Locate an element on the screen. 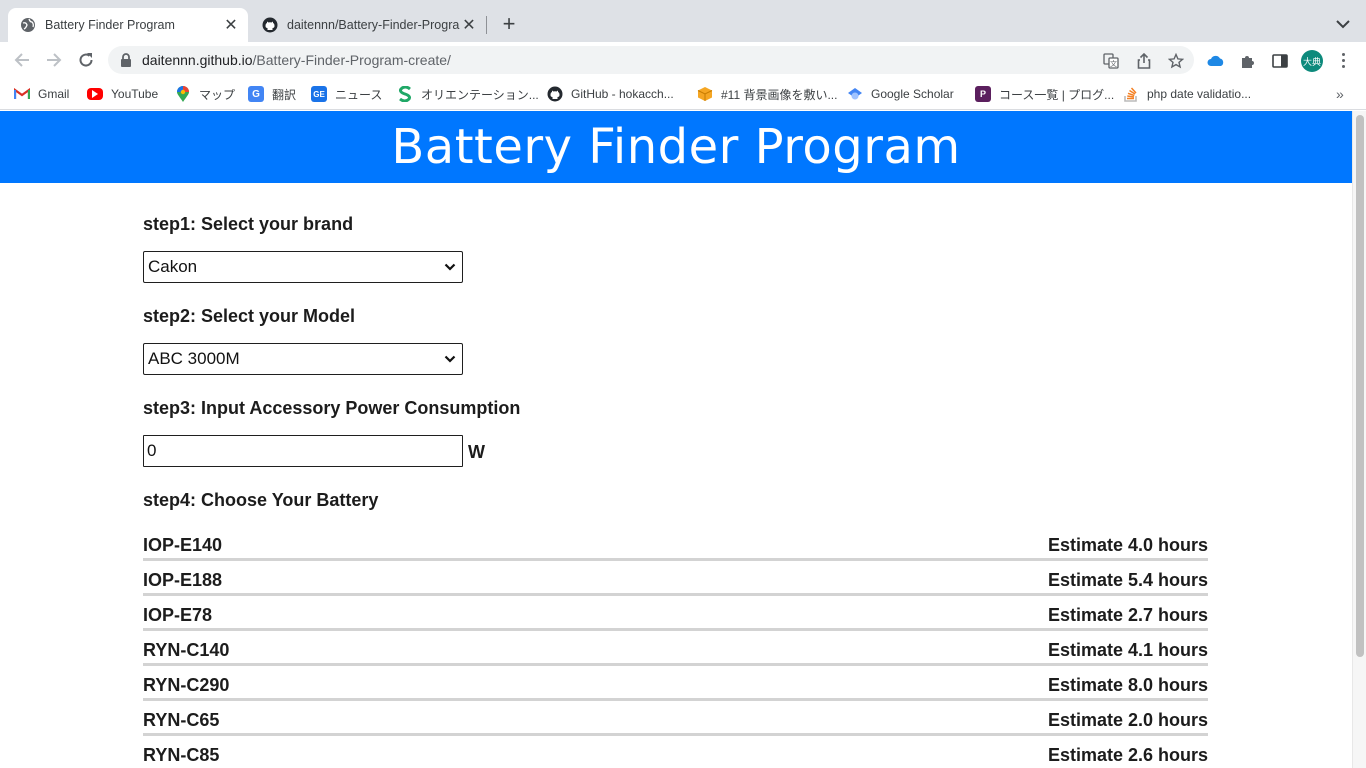 The image size is (1366, 768). reload-icon is located at coordinates (86, 60).